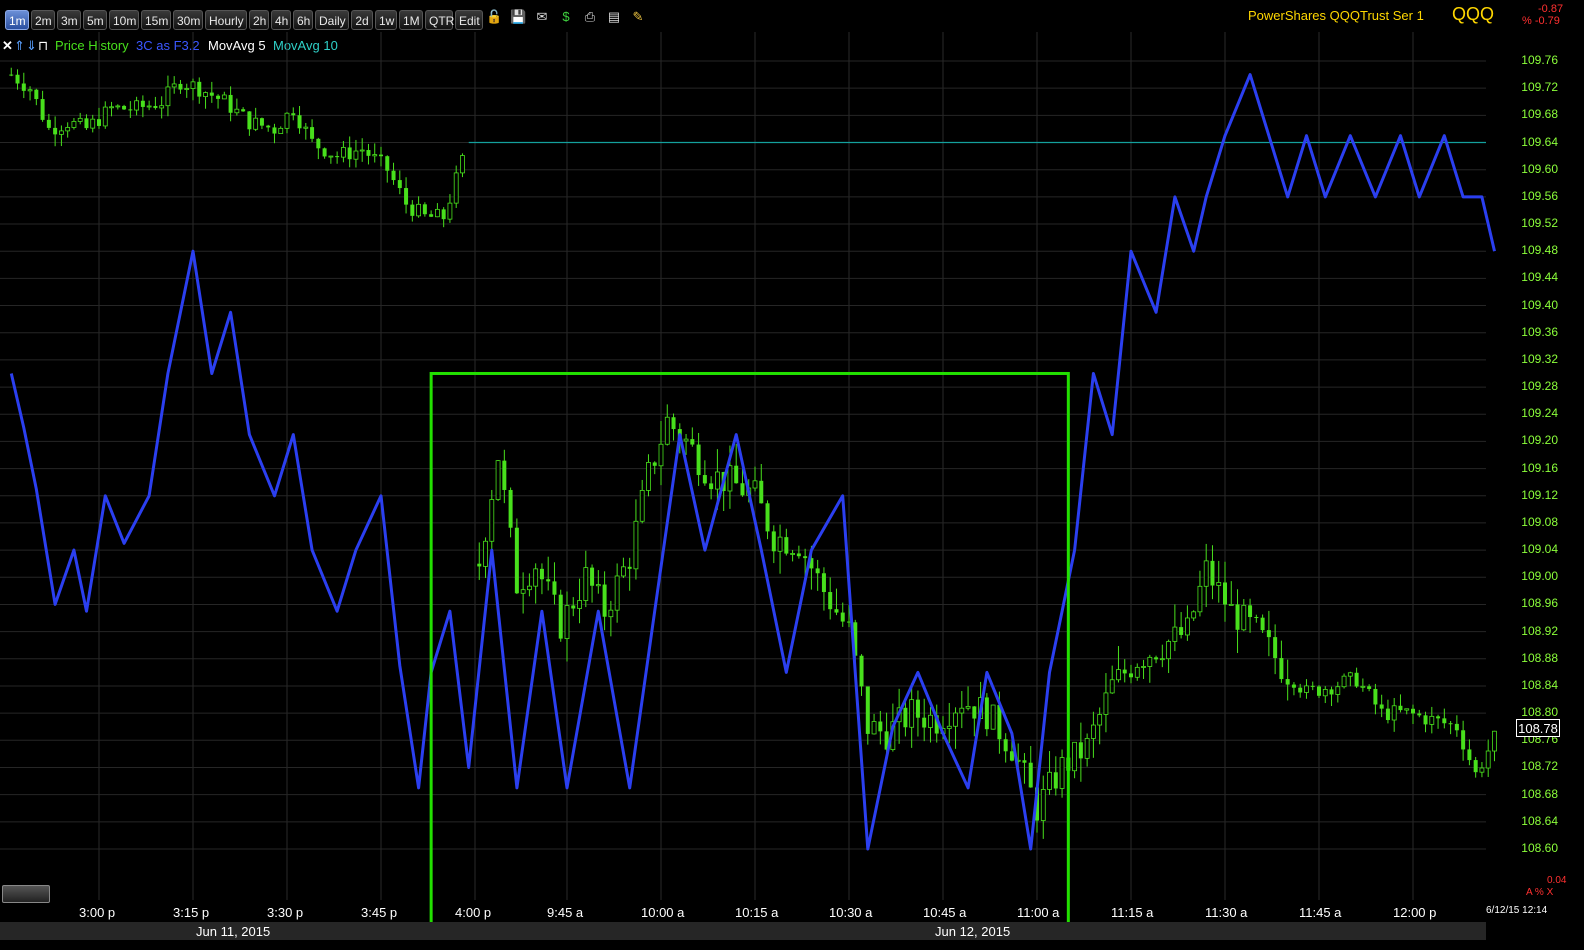 Image resolution: width=1584 pixels, height=950 pixels. Describe the element at coordinates (1557, 880) in the screenshot. I see `bottom-value: 0.04` at that location.